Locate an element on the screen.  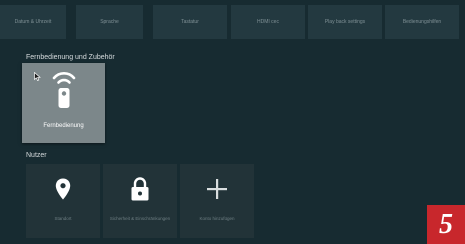
top-tile-label: Tastatur is located at coordinates (190, 22).